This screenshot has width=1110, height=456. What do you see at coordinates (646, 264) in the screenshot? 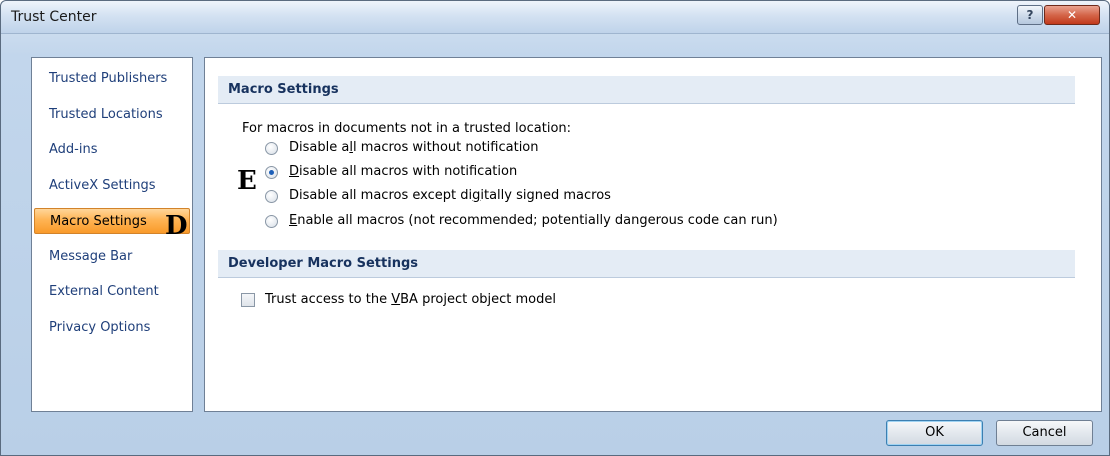
I see `developer-macro-settings-header: Developer Macro Settings` at bounding box center [646, 264].